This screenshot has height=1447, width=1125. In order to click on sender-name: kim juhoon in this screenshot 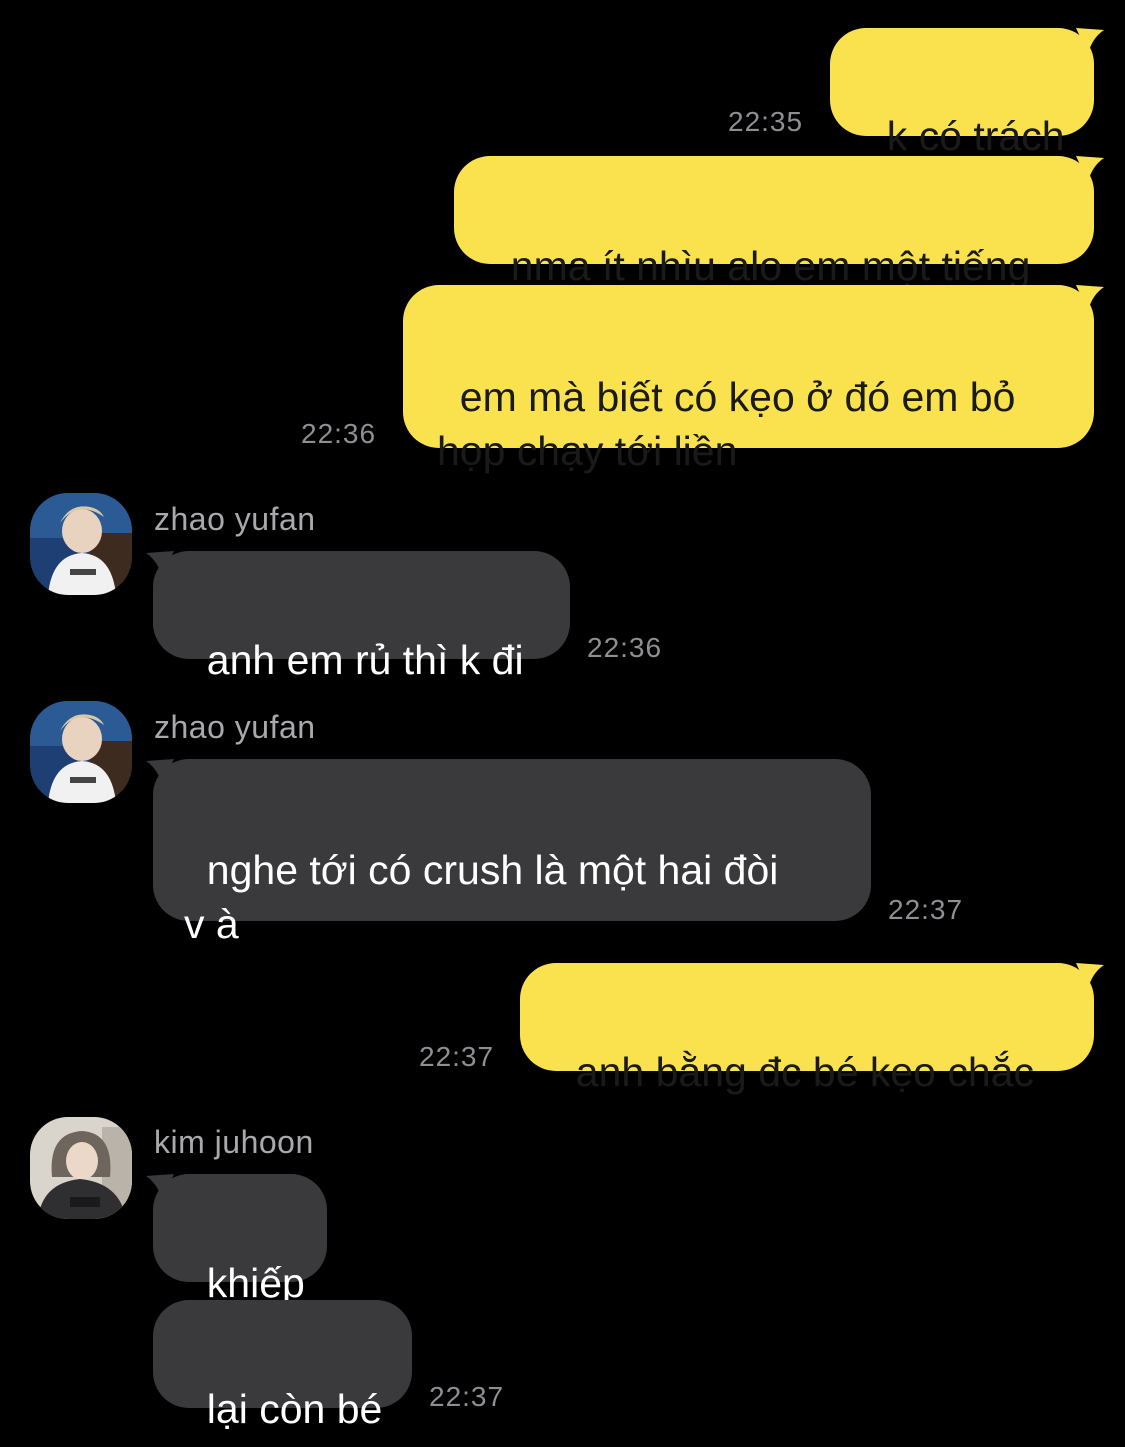, I will do `click(234, 1142)`.